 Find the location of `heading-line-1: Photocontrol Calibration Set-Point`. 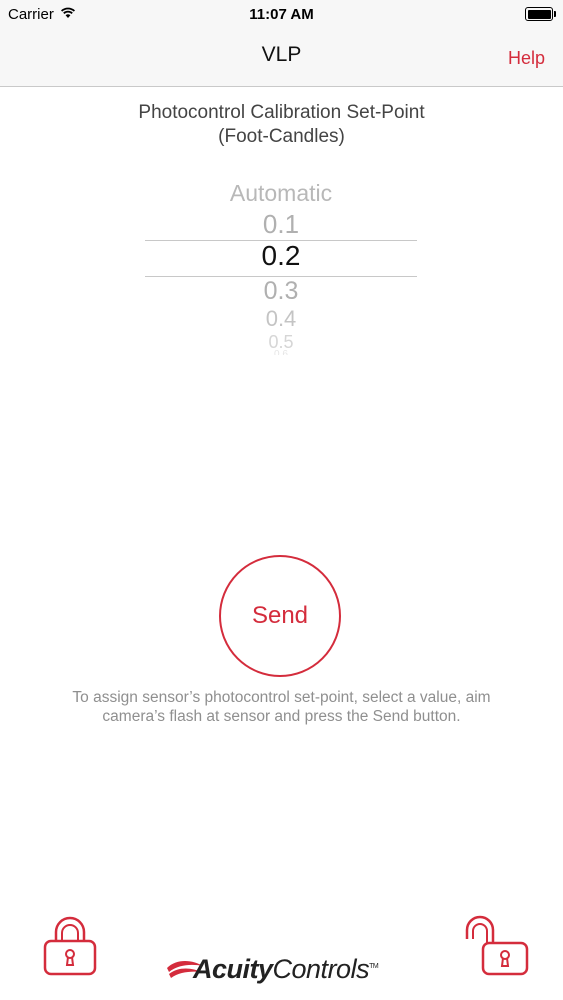

heading-line-1: Photocontrol Calibration Set-Point is located at coordinates (281, 112).